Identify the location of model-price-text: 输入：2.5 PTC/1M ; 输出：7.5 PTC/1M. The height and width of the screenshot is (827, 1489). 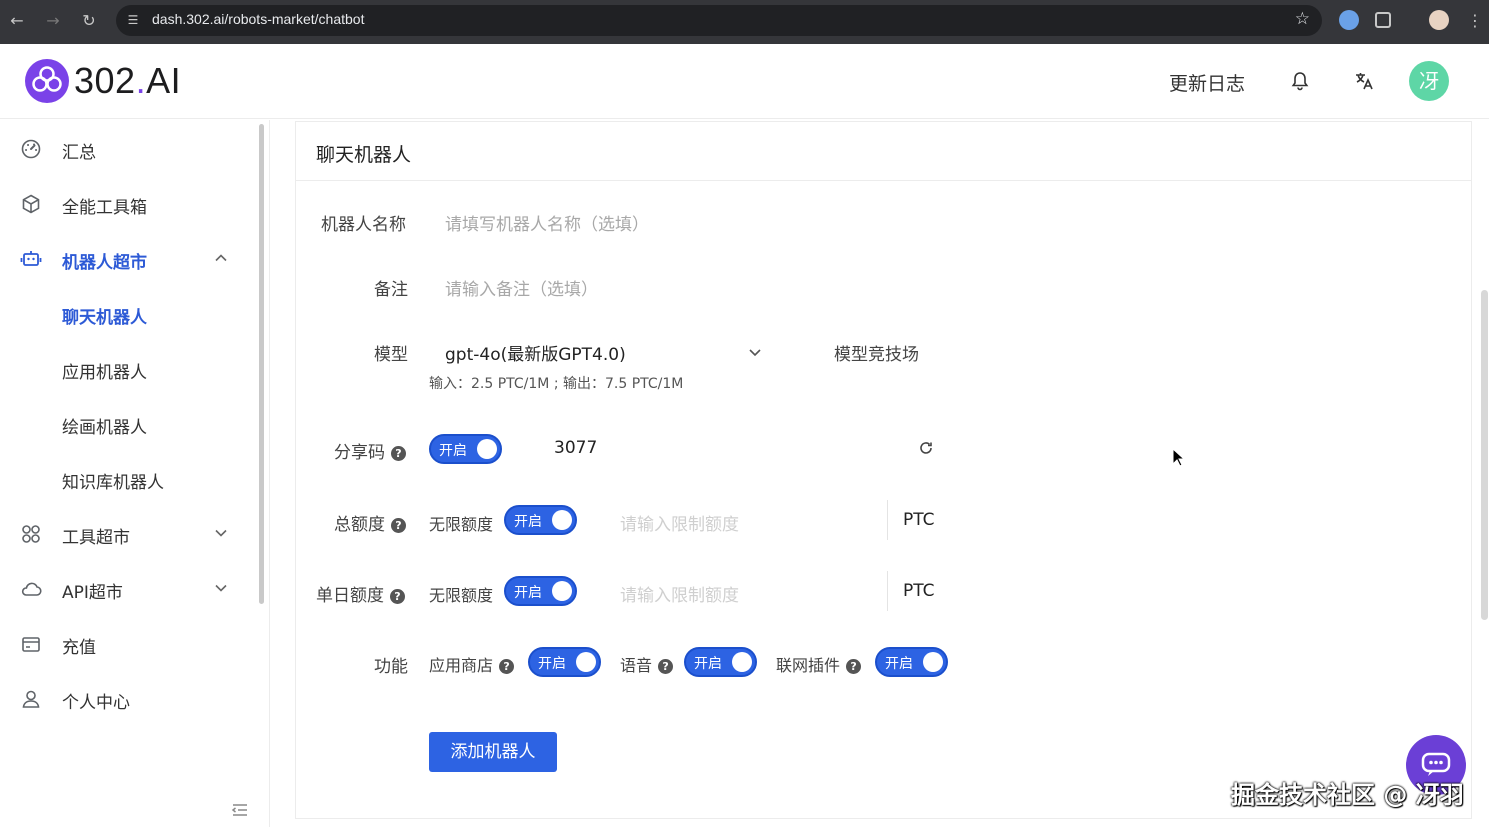
(556, 384).